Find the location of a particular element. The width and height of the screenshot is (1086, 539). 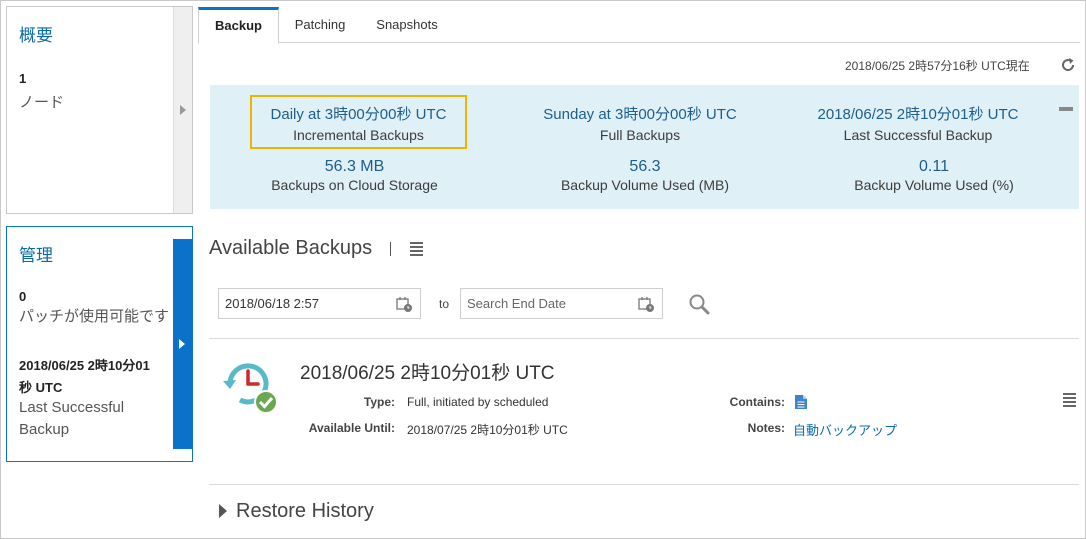

backup-entry-title: 2018/06/25 2時10分01秒 UTC is located at coordinates (427, 373).